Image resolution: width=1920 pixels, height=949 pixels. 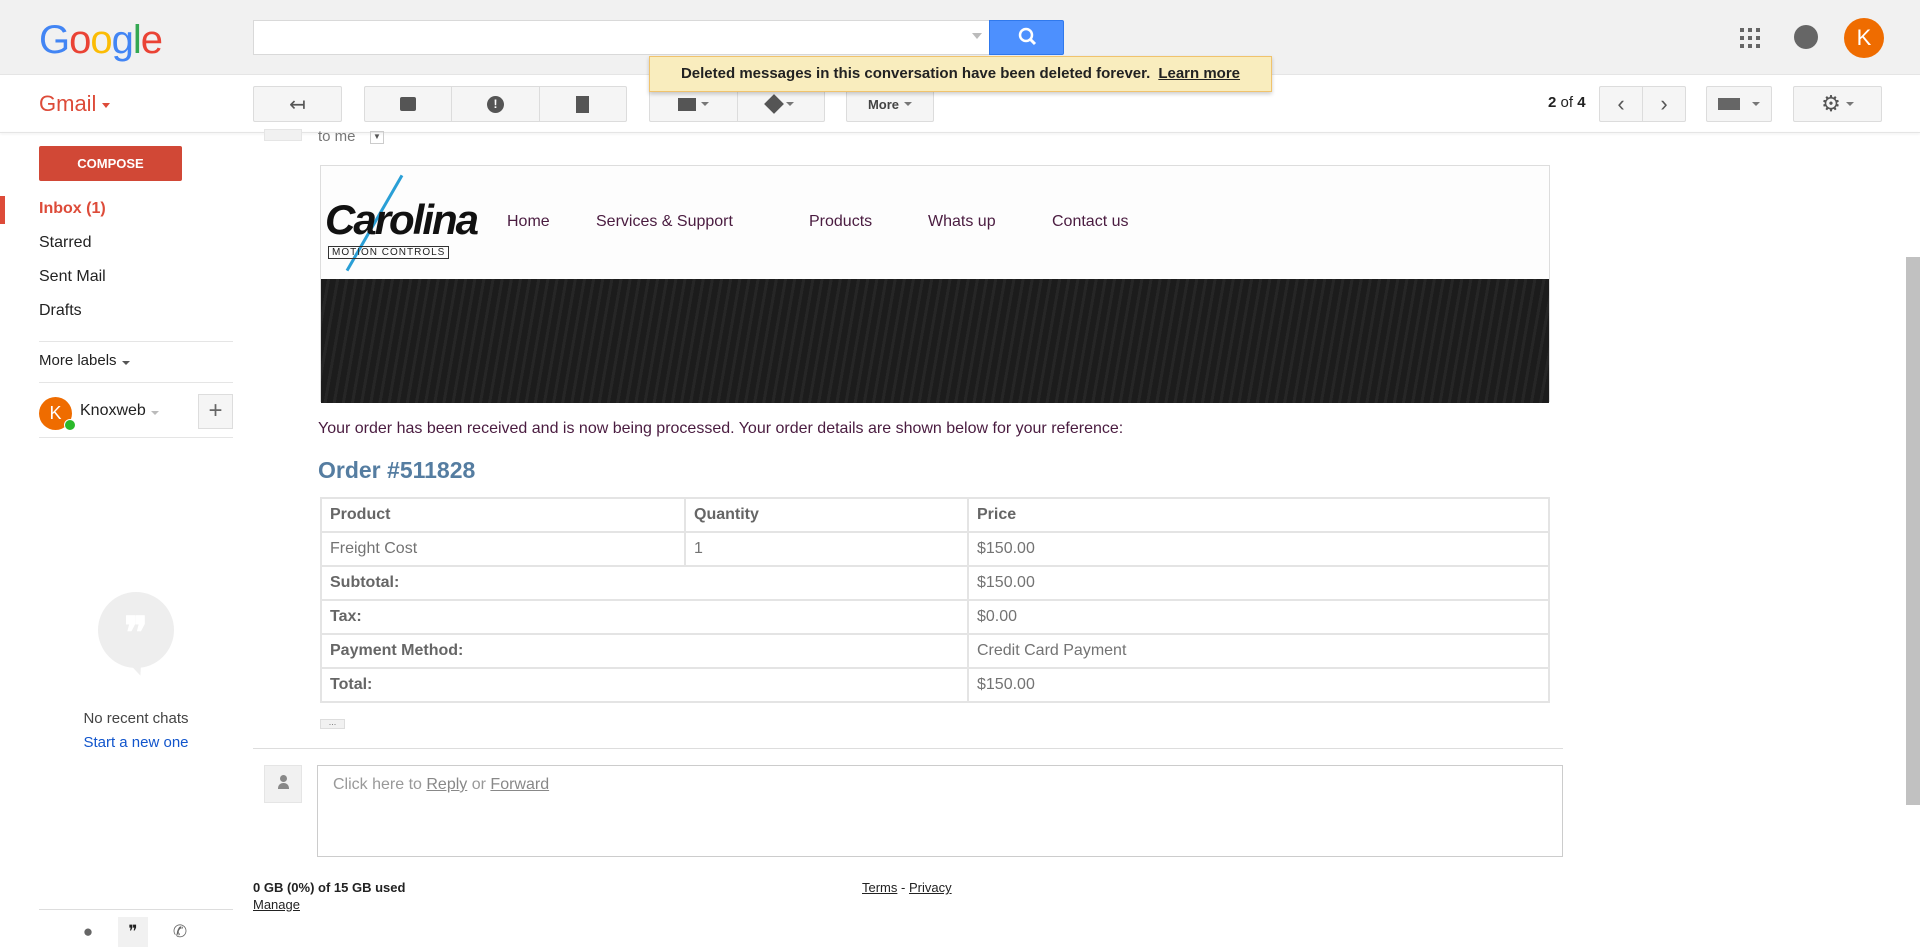 What do you see at coordinates (1567, 102) in the screenshot?
I see `page-of: of` at bounding box center [1567, 102].